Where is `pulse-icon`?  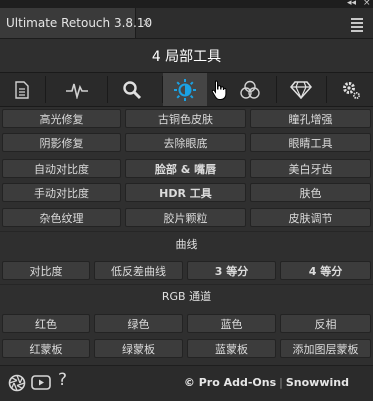 pulse-icon is located at coordinates (77, 89).